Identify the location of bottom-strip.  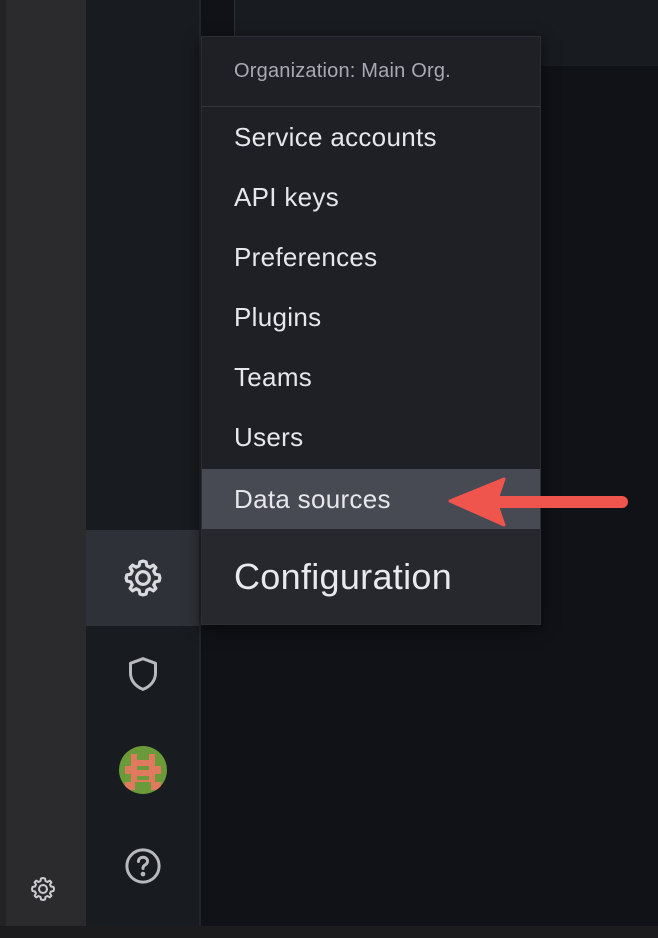
(329, 932).